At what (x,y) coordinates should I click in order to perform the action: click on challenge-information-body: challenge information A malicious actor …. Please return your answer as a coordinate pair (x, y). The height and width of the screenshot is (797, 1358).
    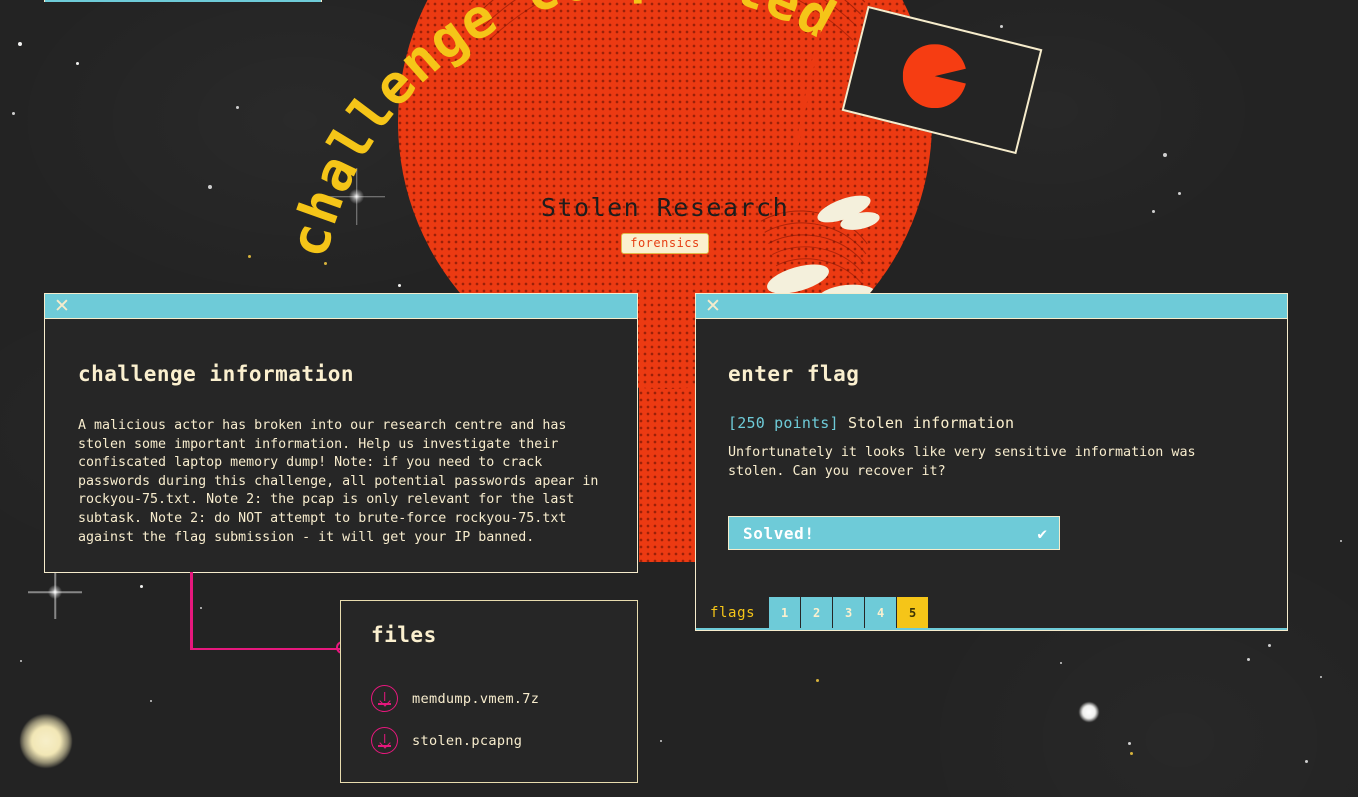
    Looking at the image, I should click on (341, 445).